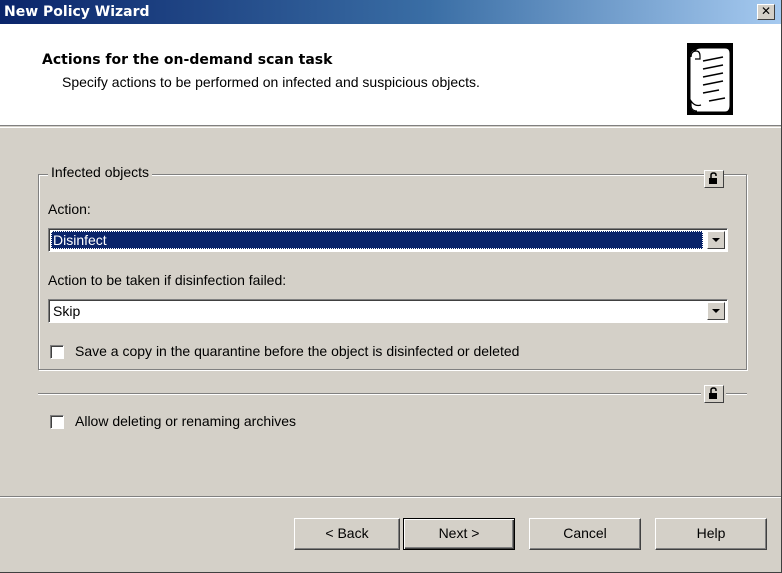 The image size is (782, 573). I want to click on failed-action-select: Skip, so click(388, 311).